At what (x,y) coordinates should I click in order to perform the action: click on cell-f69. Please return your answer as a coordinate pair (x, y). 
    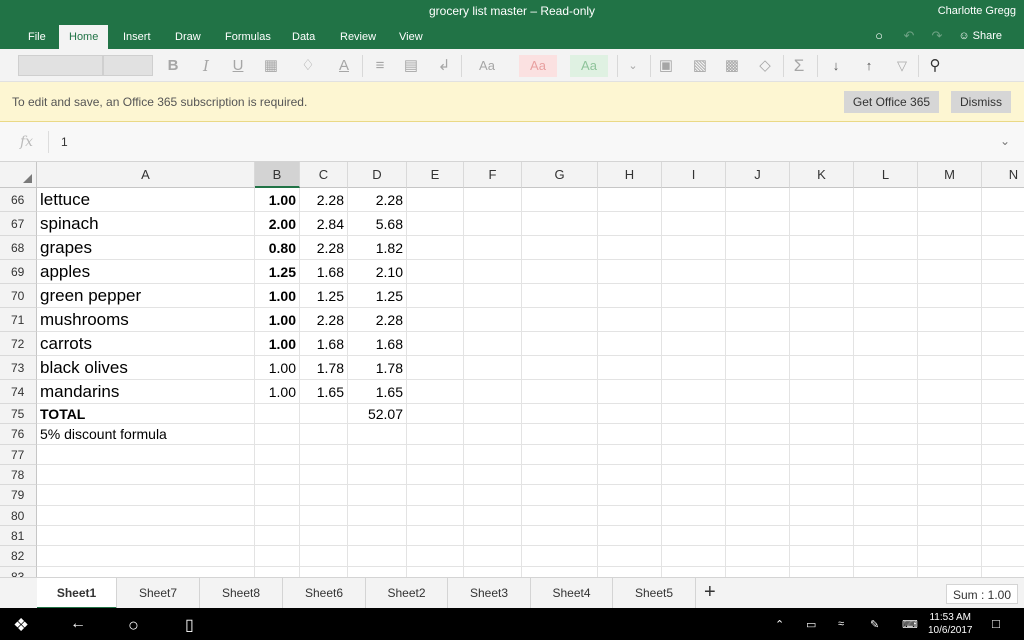
    Looking at the image, I should click on (493, 272).